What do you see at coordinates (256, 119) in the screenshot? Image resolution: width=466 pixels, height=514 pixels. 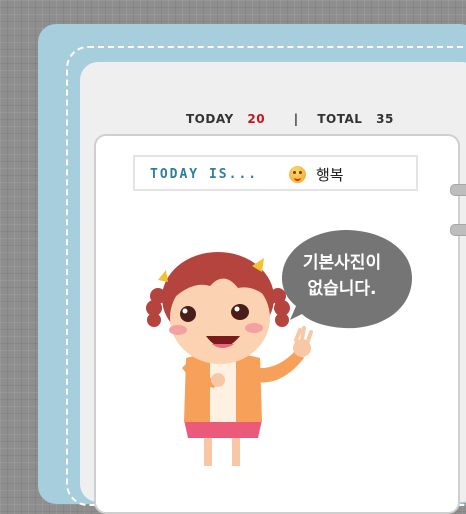 I see `today-count: 20` at bounding box center [256, 119].